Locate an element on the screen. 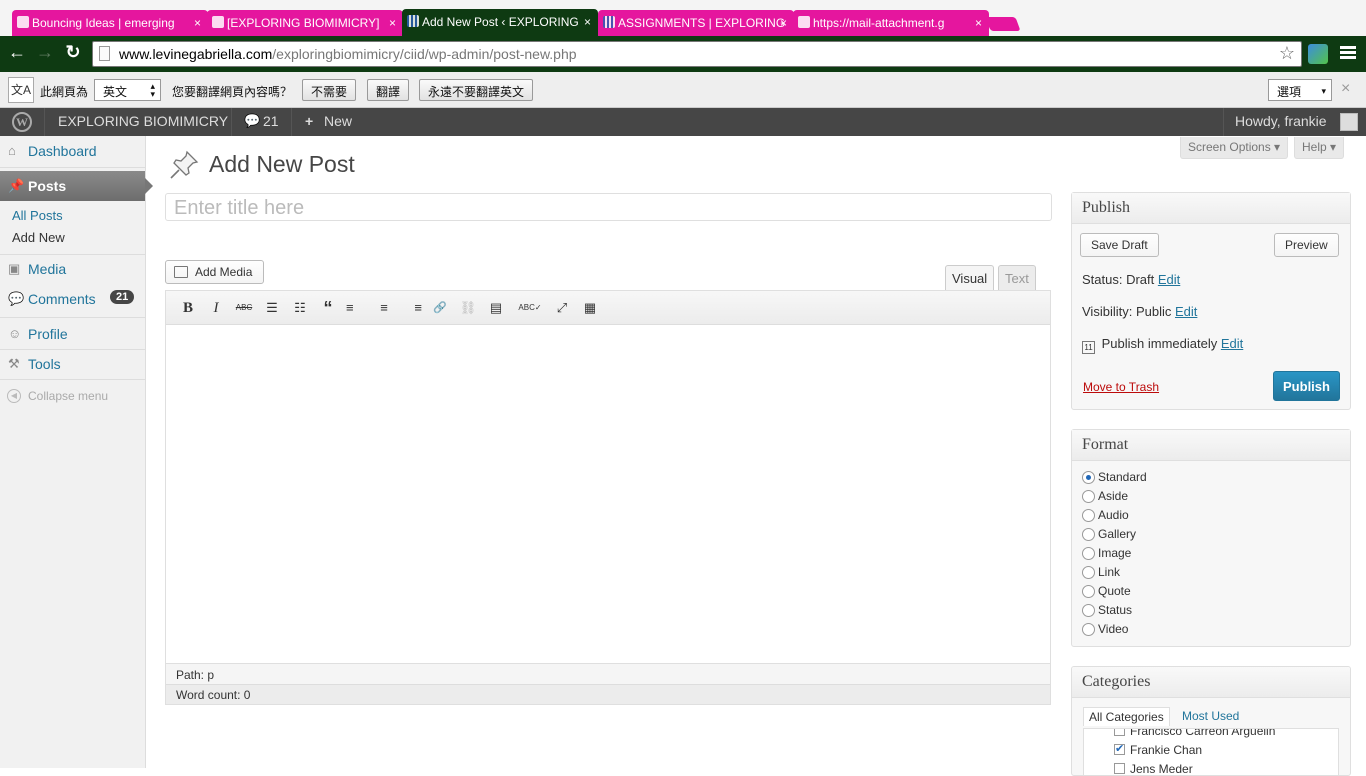 Image resolution: width=1366 pixels, height=776 pixels. calendar-icon: 11 is located at coordinates (1088, 347).